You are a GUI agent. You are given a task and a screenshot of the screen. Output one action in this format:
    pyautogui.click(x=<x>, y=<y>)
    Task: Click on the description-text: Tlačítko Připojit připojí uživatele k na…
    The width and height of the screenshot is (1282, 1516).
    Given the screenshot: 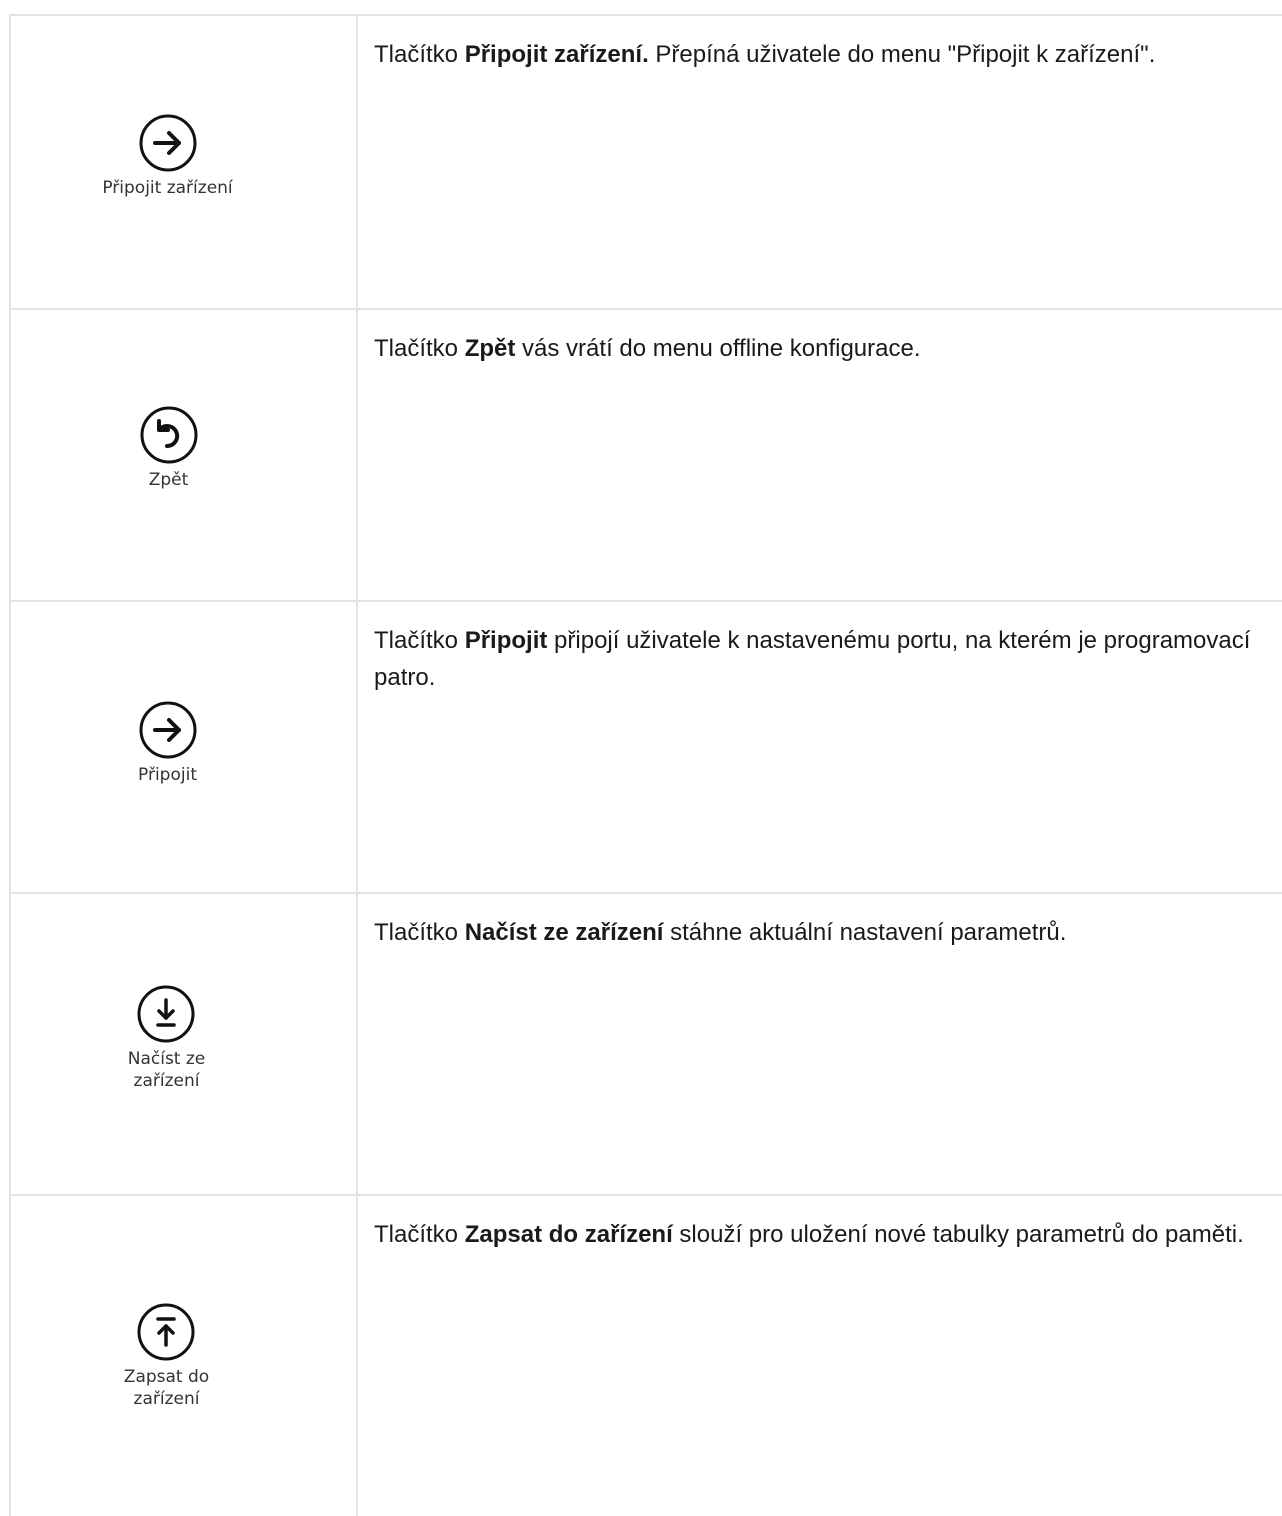 What is the action you would take?
    pyautogui.click(x=812, y=659)
    